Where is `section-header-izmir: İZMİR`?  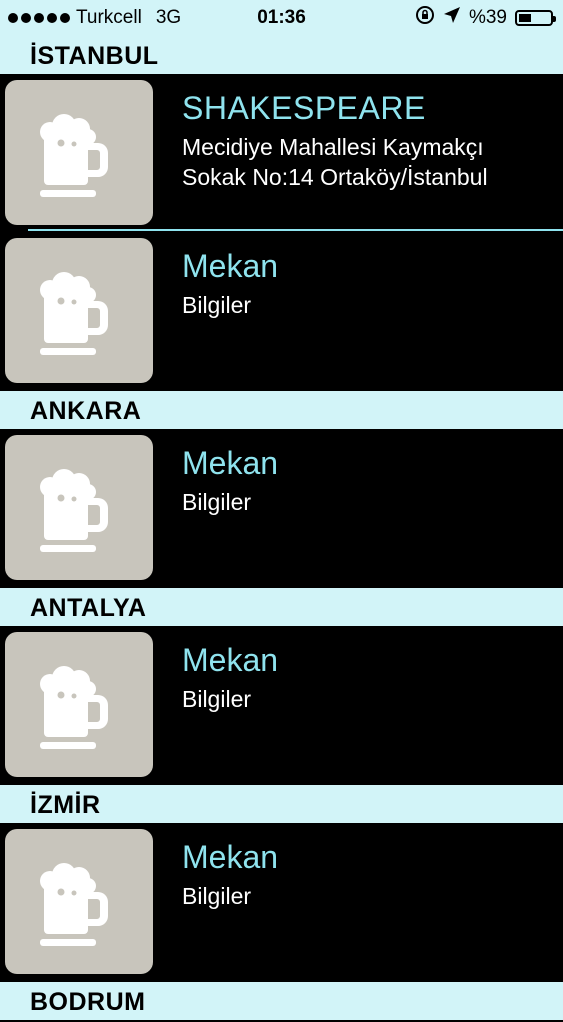 section-header-izmir: İZMİR is located at coordinates (281, 804).